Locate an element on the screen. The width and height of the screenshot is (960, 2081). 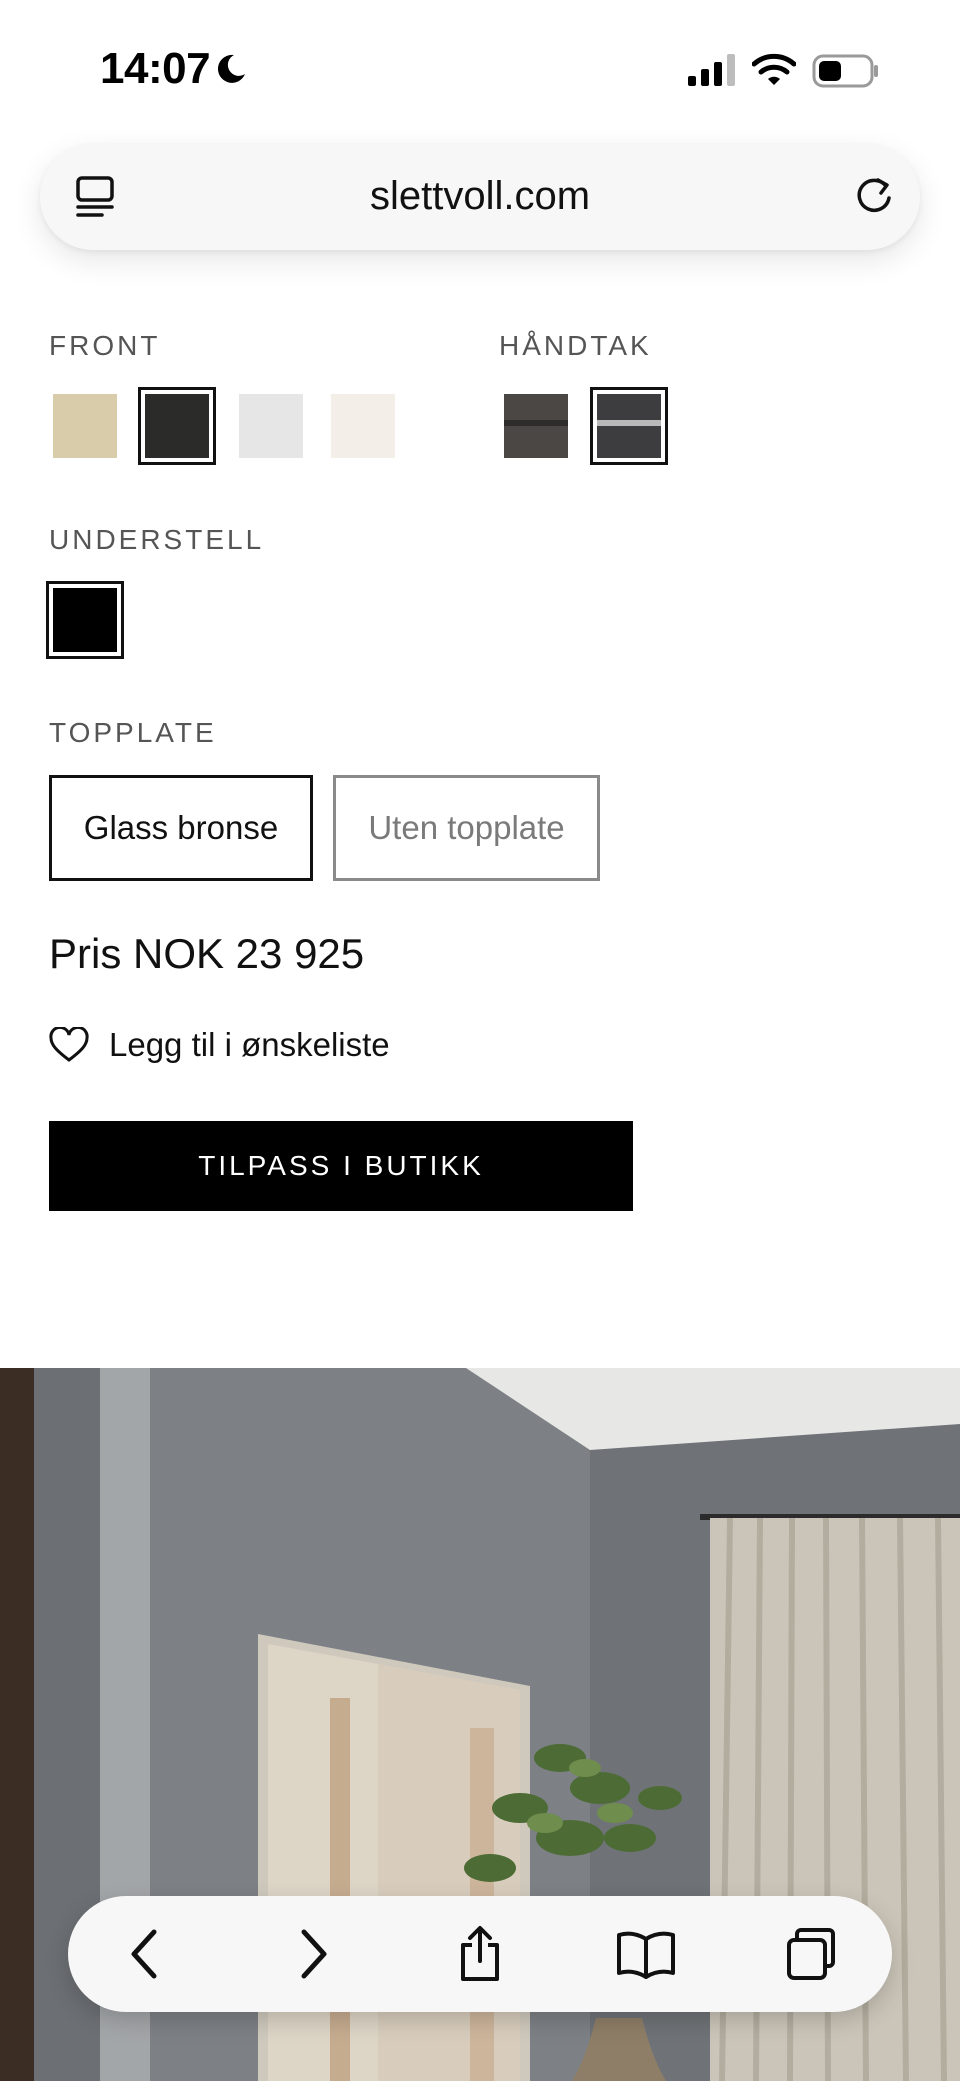
front-swatch-black is located at coordinates (177, 426).